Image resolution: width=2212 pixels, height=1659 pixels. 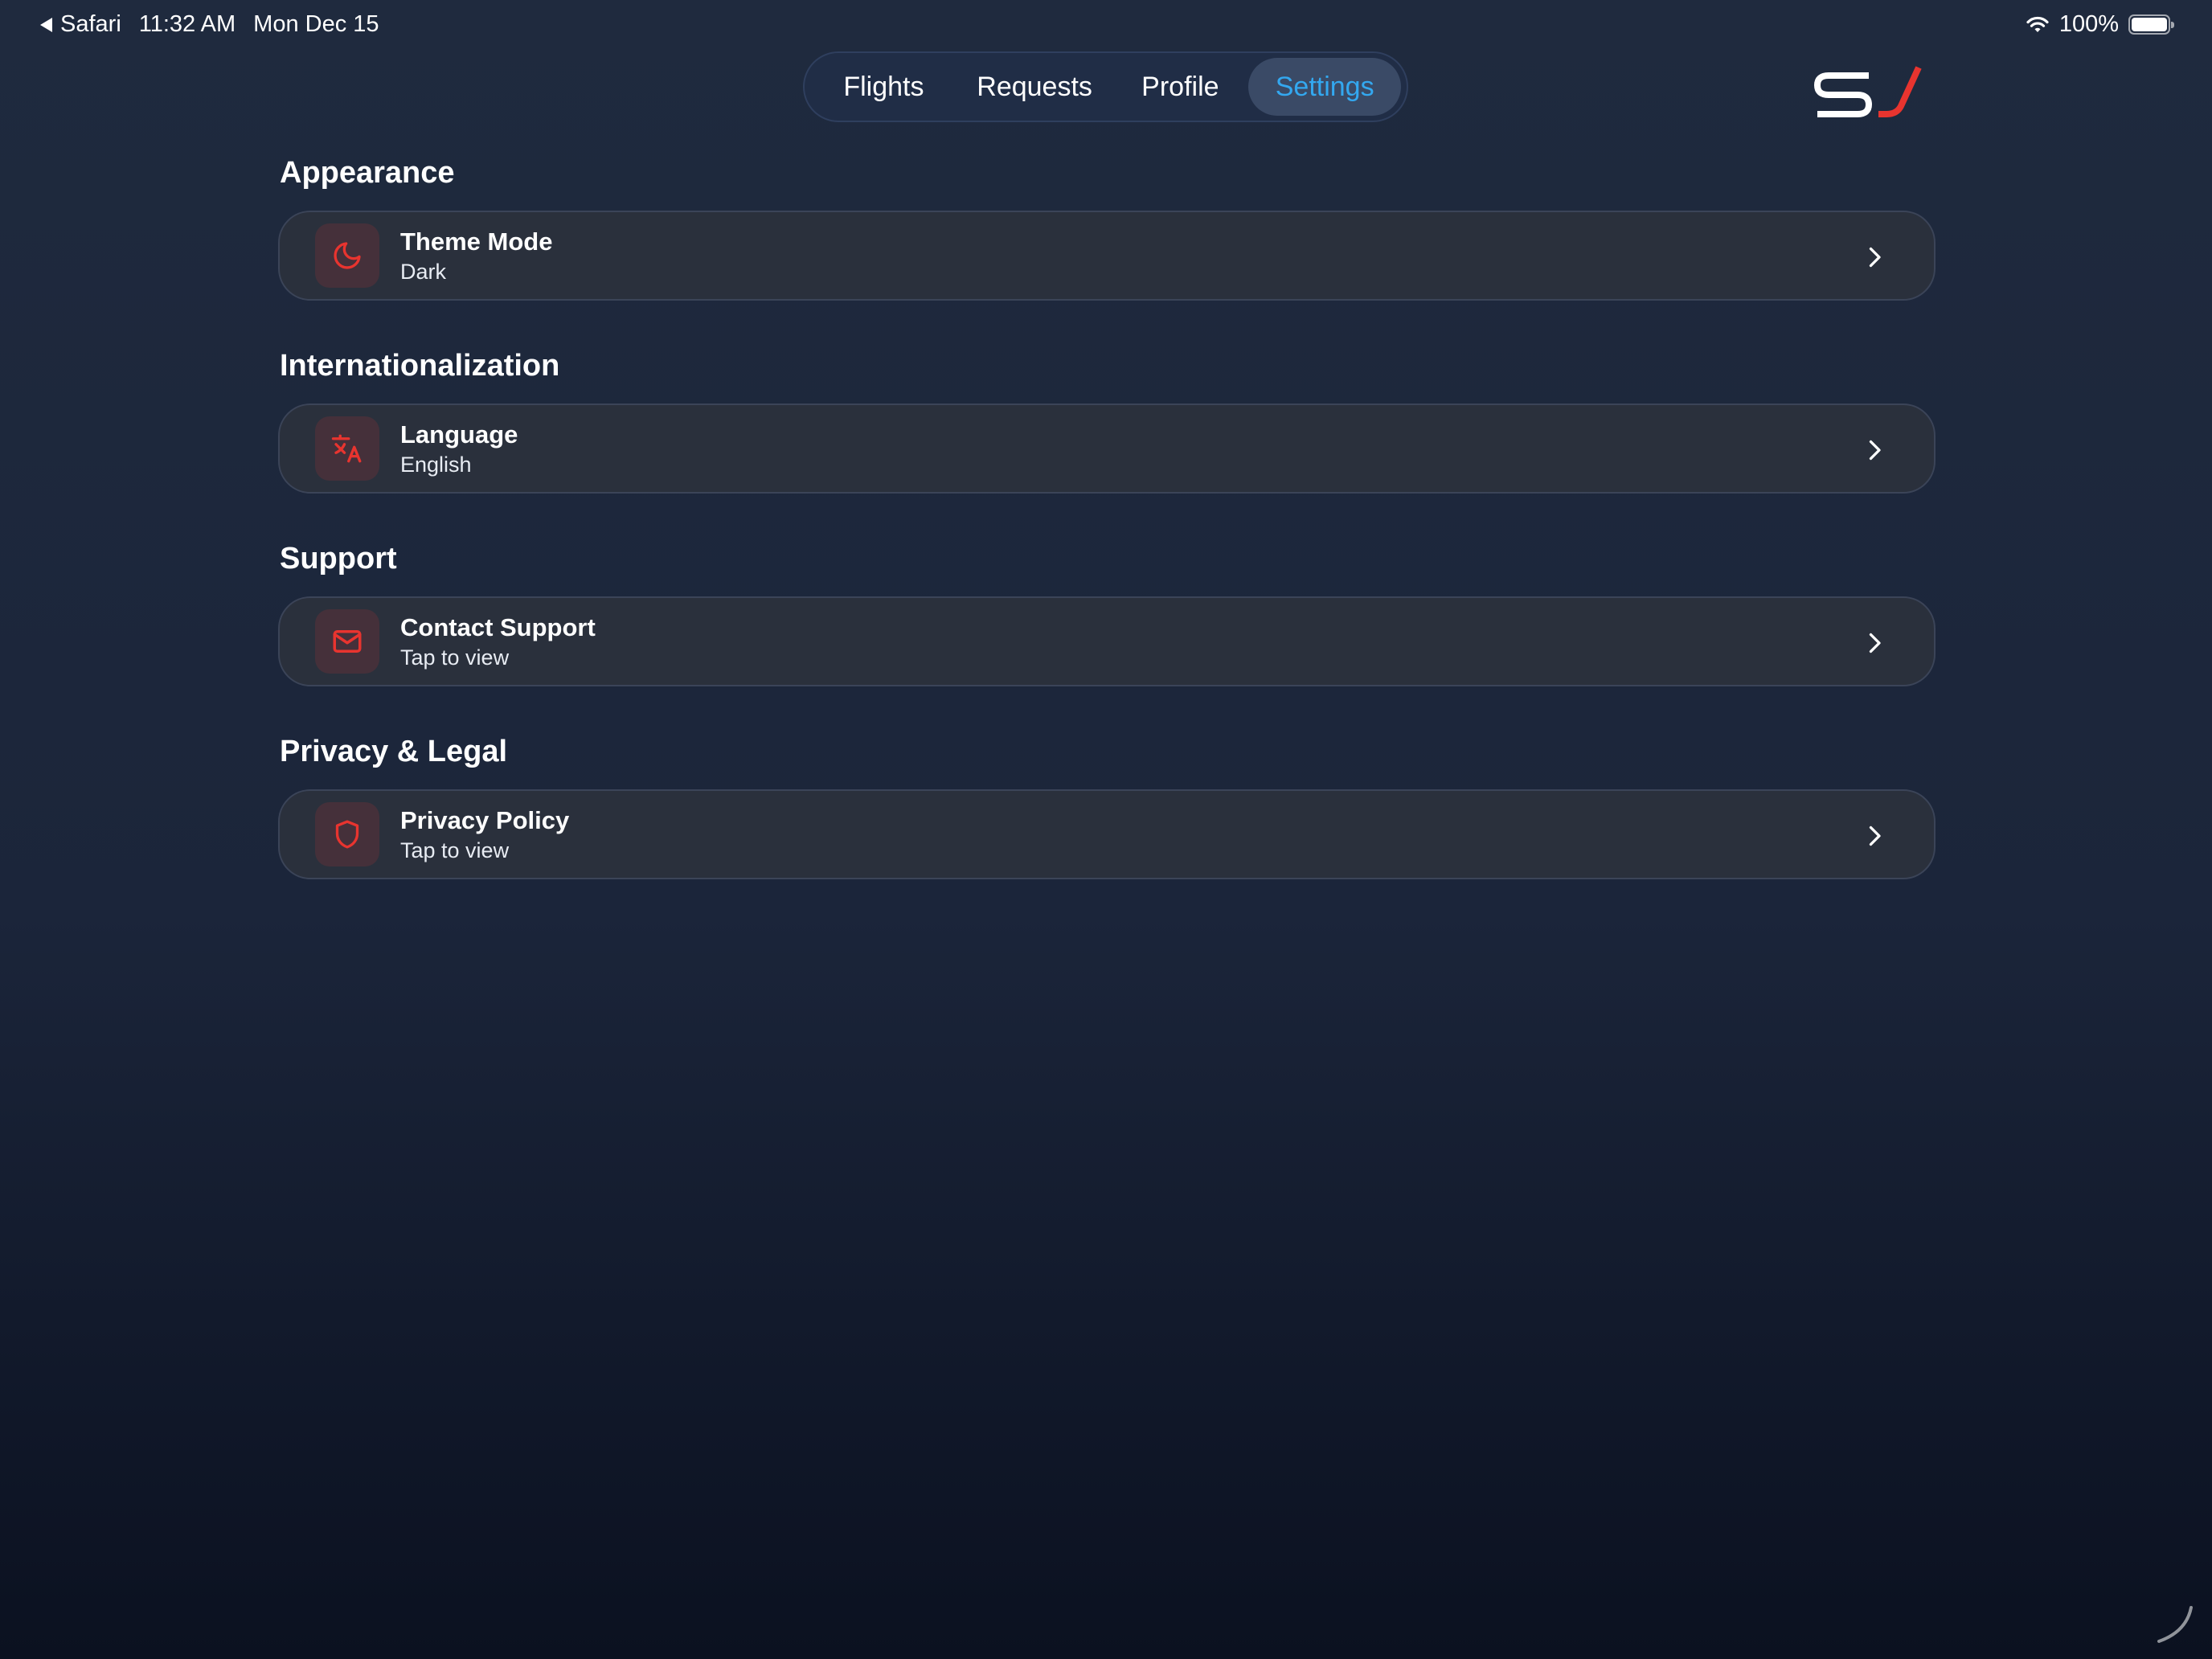 I want to click on status-left: Safari 11:32 AM Mon Dec 15, so click(x=210, y=24).